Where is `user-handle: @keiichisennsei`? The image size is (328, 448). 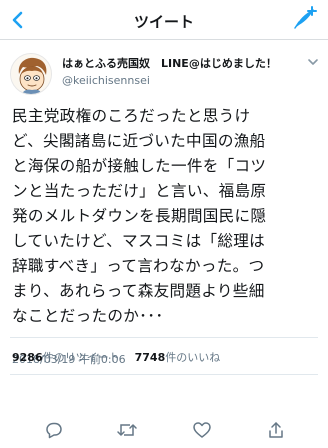 user-handle: @keiichisennsei is located at coordinates (106, 80).